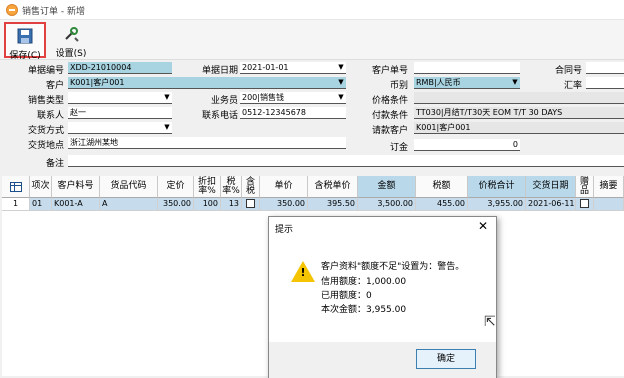 The height and width of the screenshot is (378, 624). I want to click on cell-amount: 3,500.00, so click(387, 204).